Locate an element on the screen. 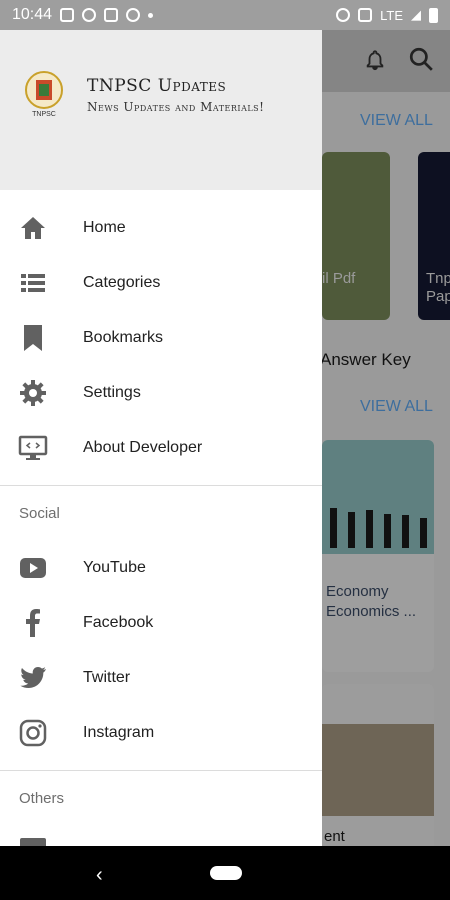  list-icon is located at coordinates (33, 283).